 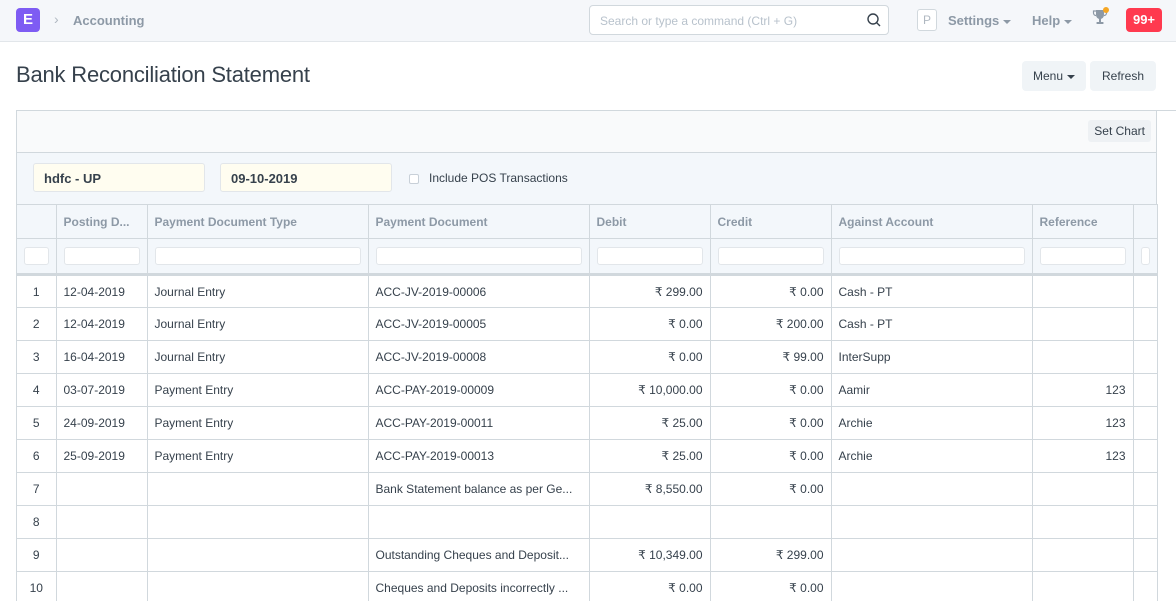 What do you see at coordinates (478, 423) in the screenshot?
I see `cell-payment-document: ACC-PAY-2019-00011` at bounding box center [478, 423].